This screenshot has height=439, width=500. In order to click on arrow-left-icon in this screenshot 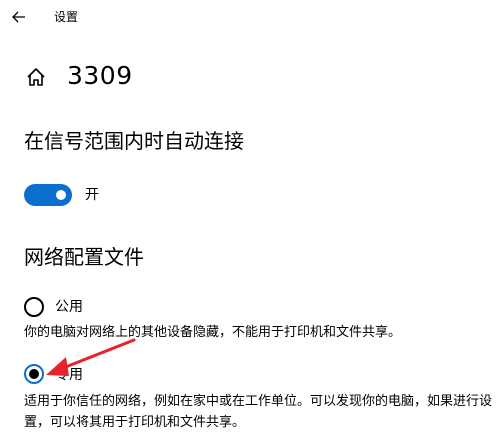, I will do `click(18, 17)`.